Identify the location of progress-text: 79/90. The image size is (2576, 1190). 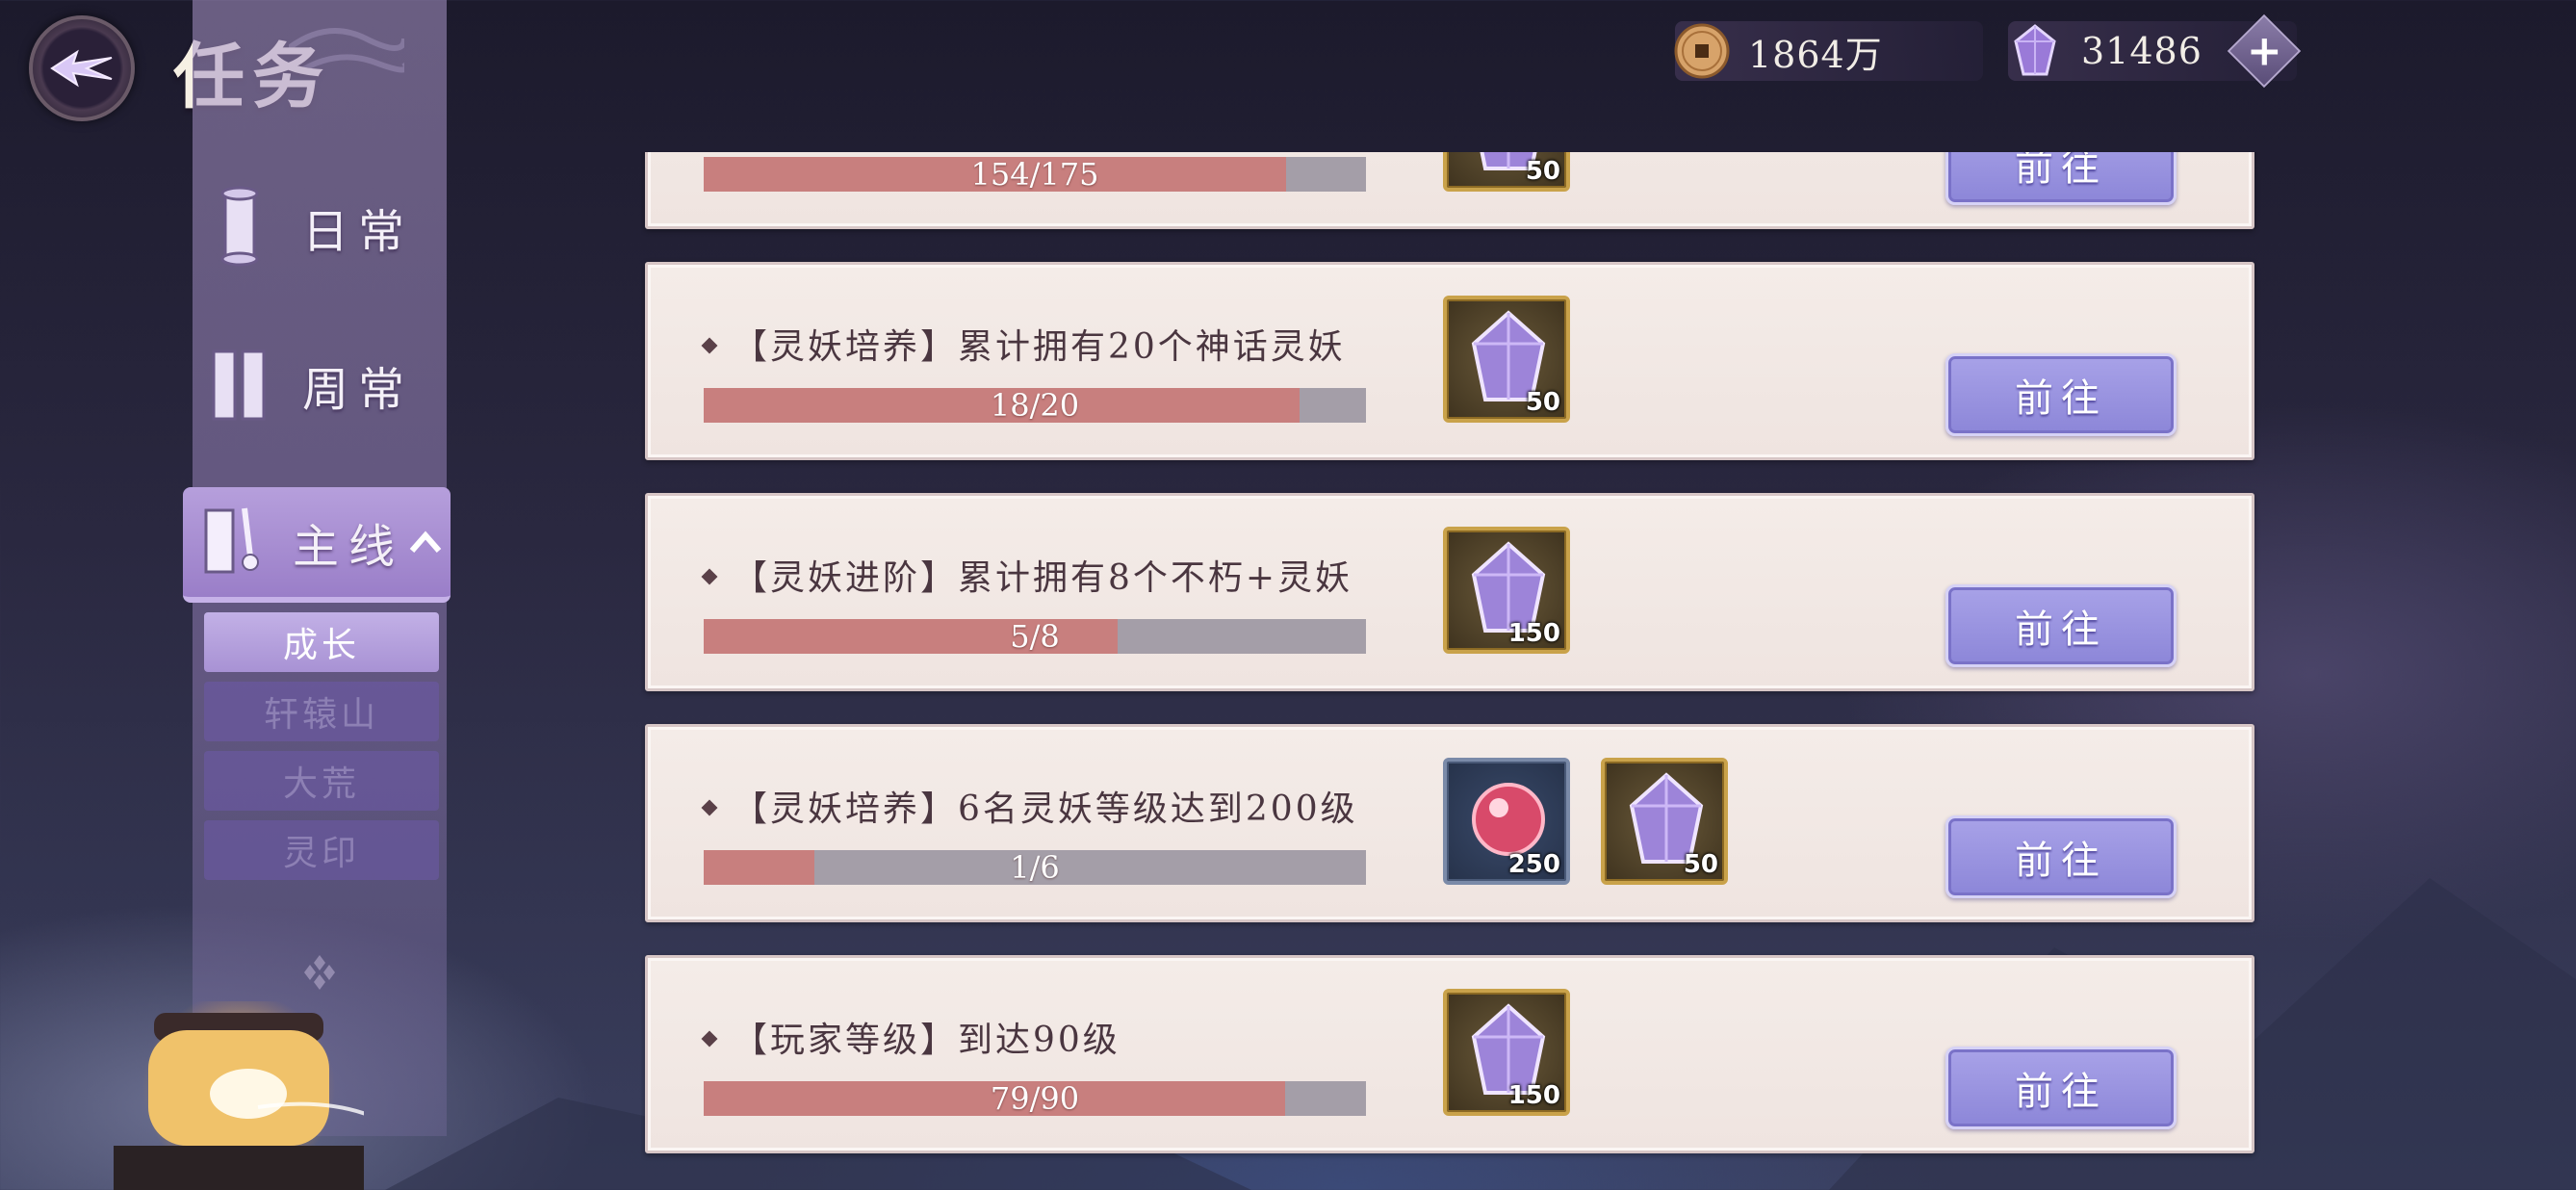
(1035, 1099).